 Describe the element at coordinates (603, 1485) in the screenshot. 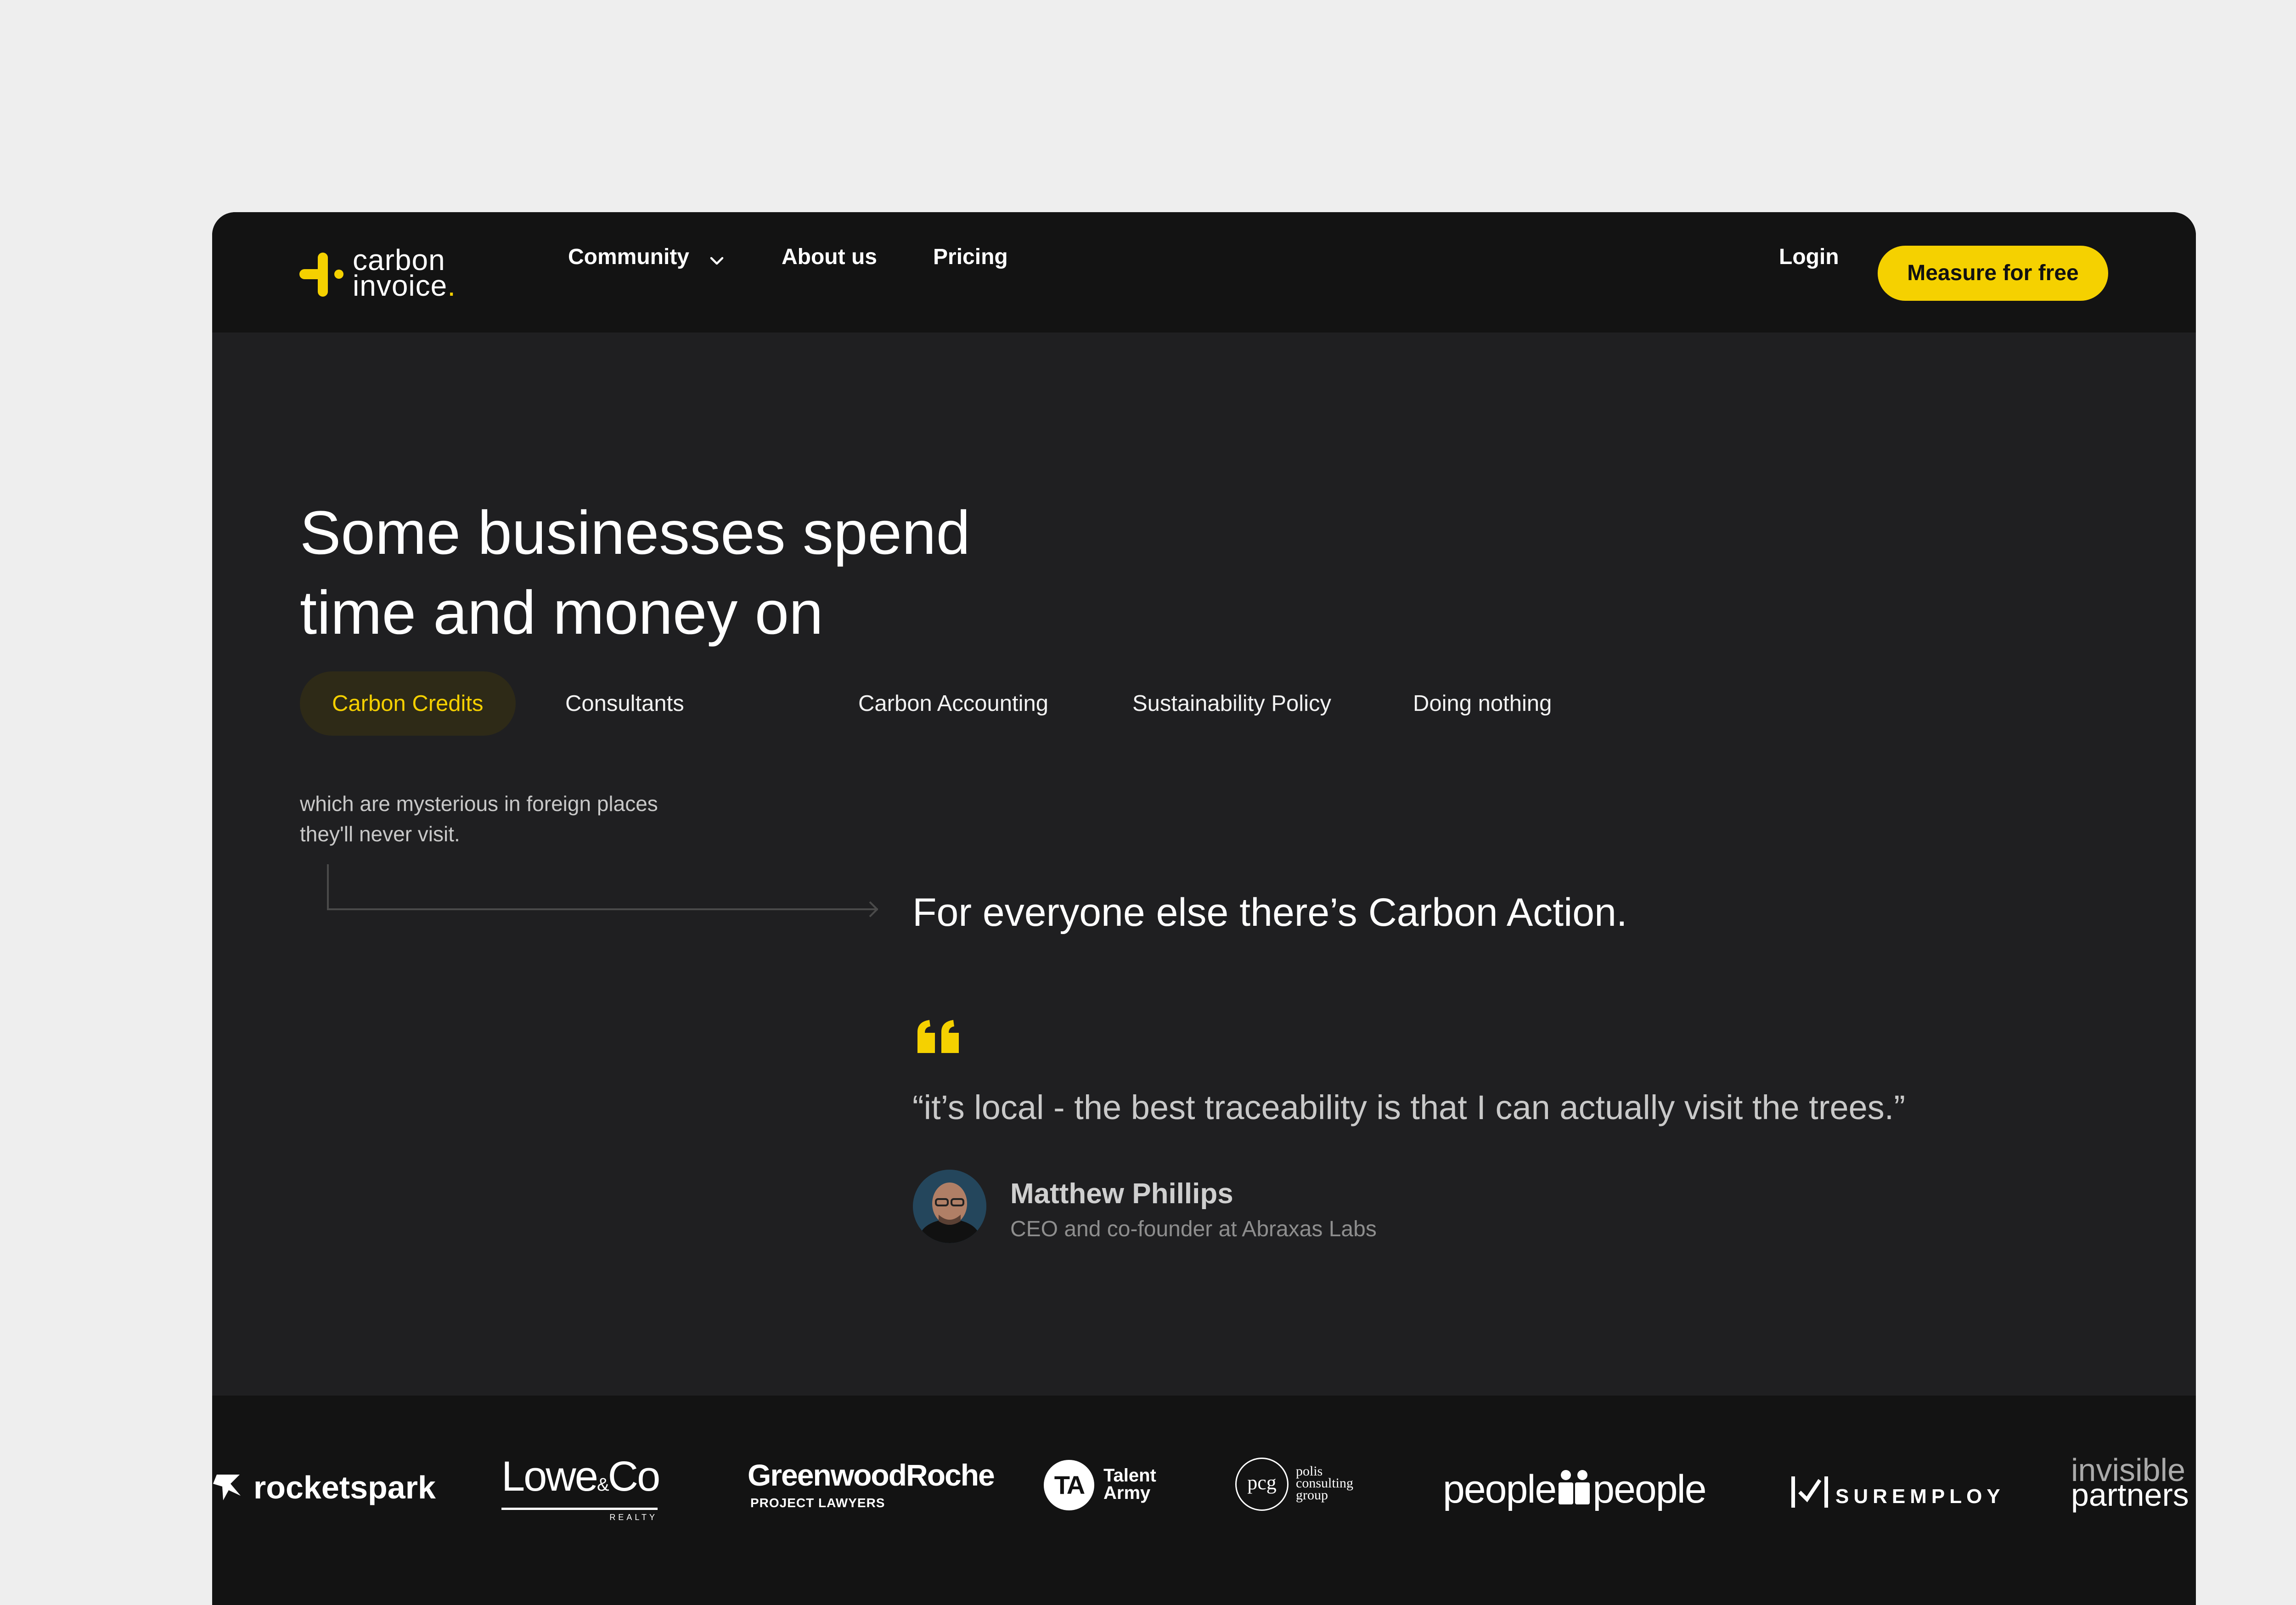

I see `lowe-amp-text: &` at that location.